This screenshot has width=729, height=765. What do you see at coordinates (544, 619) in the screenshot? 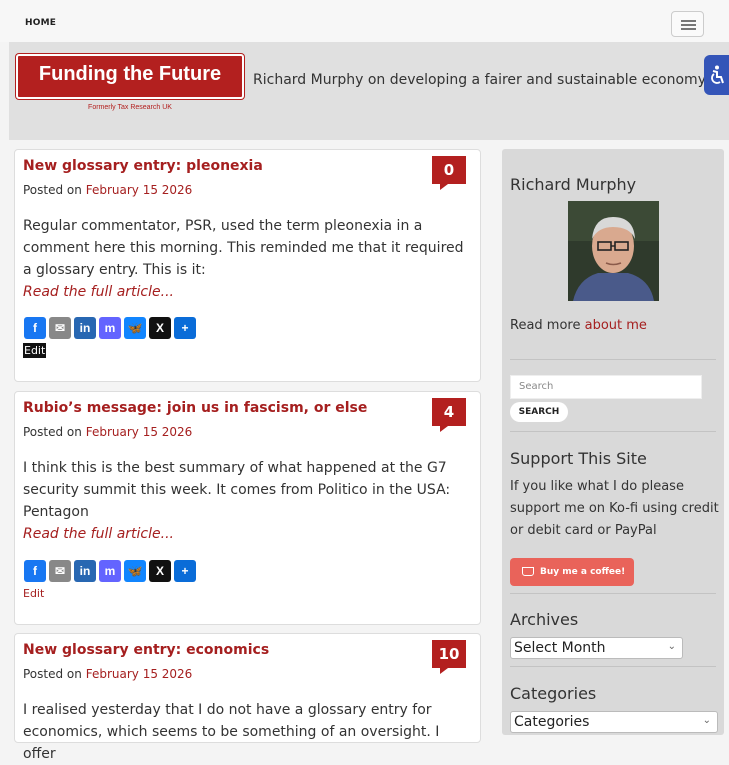
I see `archives-heading: Archives` at bounding box center [544, 619].